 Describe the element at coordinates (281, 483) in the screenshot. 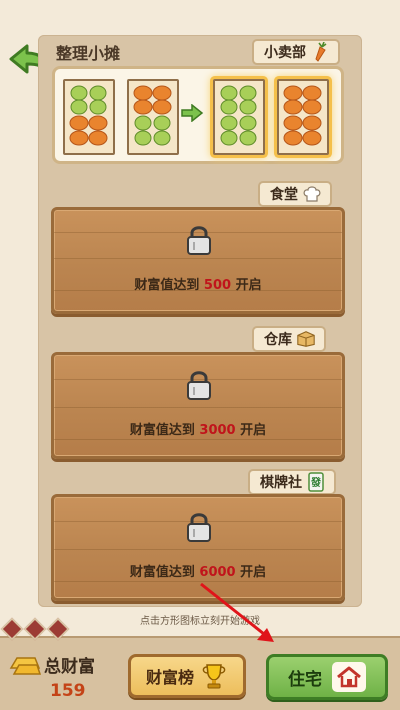

I see `chess-room-label: 棋牌社` at that location.